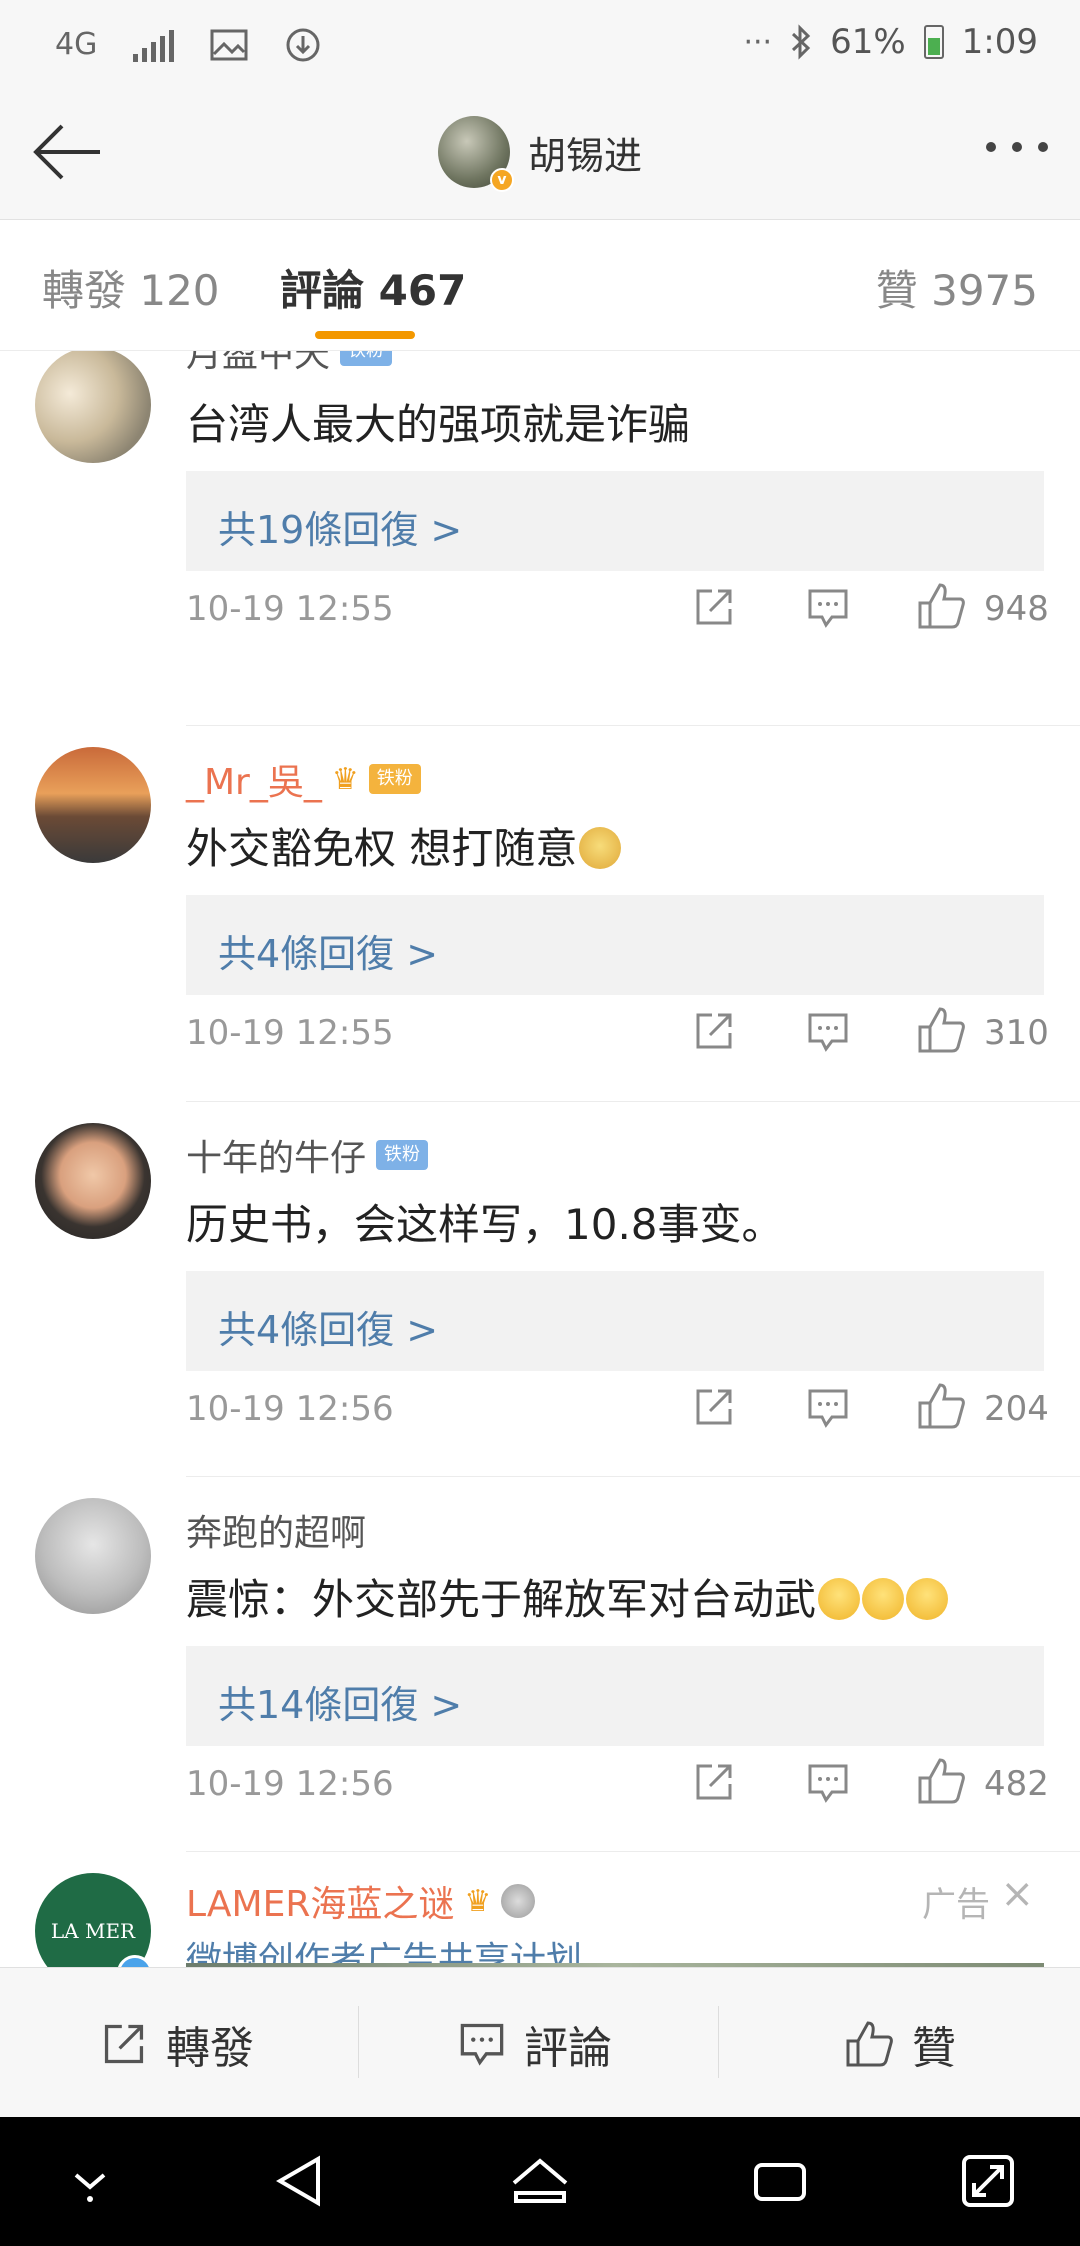 This screenshot has height=2246, width=1080. Describe the element at coordinates (300, 2181) in the screenshot. I see `back-nav-icon` at that location.